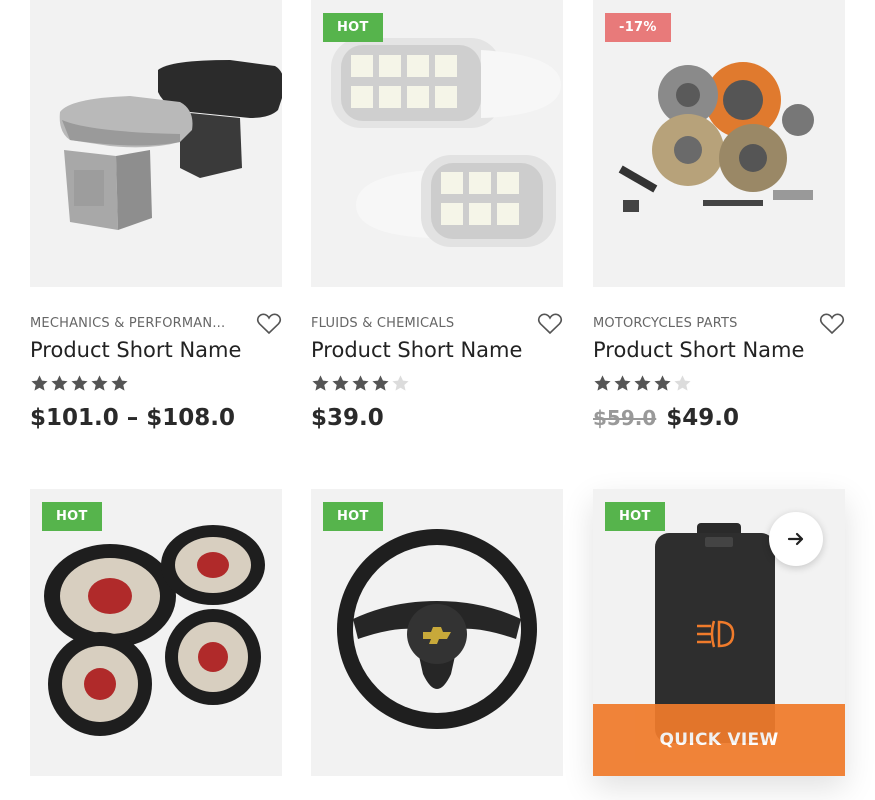  What do you see at coordinates (446, 142) in the screenshot?
I see `led-bulbs-image` at bounding box center [446, 142].